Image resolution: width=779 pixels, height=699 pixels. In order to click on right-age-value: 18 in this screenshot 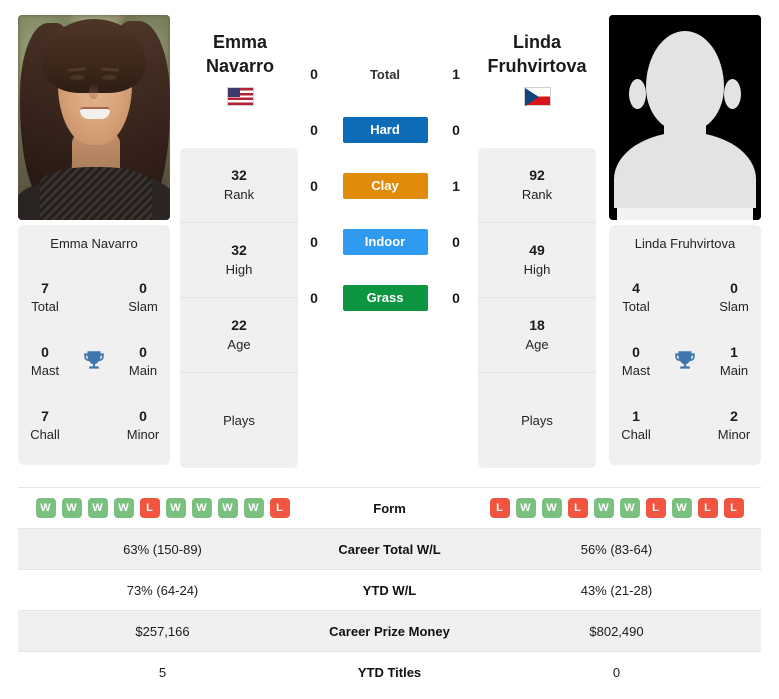, I will do `click(537, 325)`.